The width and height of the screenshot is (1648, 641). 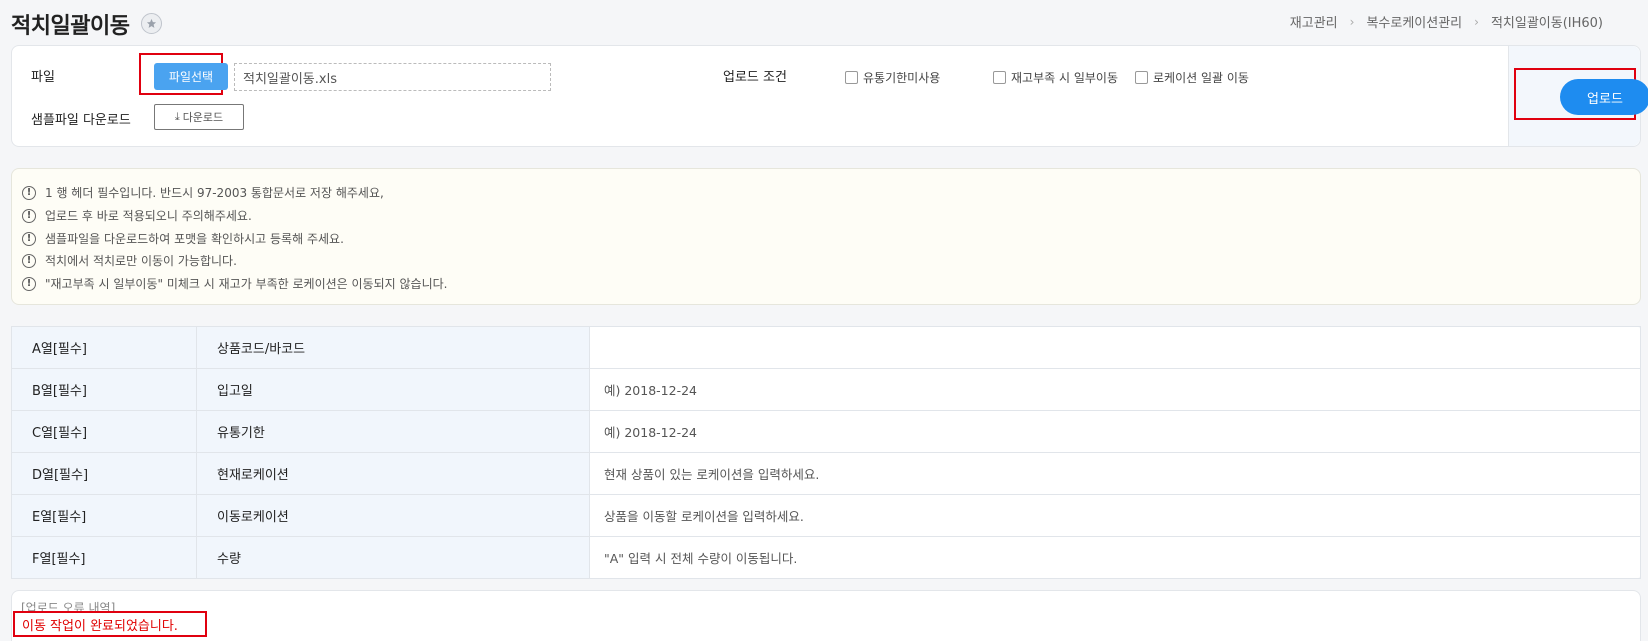 I want to click on notice-text: 샘플파일을 다운로드하여 포맷을 확인하시고 등록해 주세요., so click(x=194, y=239).